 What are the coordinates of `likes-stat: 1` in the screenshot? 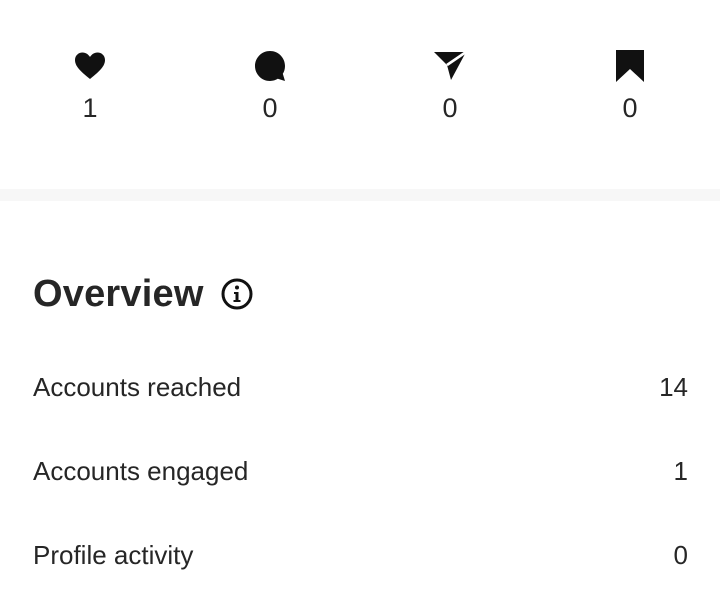 It's located at (90, 93).